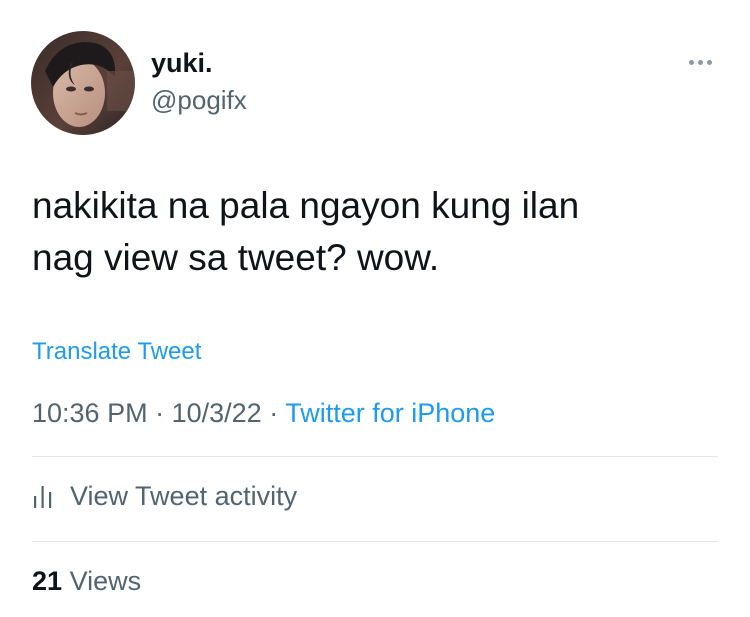  I want to click on translate-tweet-link: Translate Tweet, so click(116, 352).